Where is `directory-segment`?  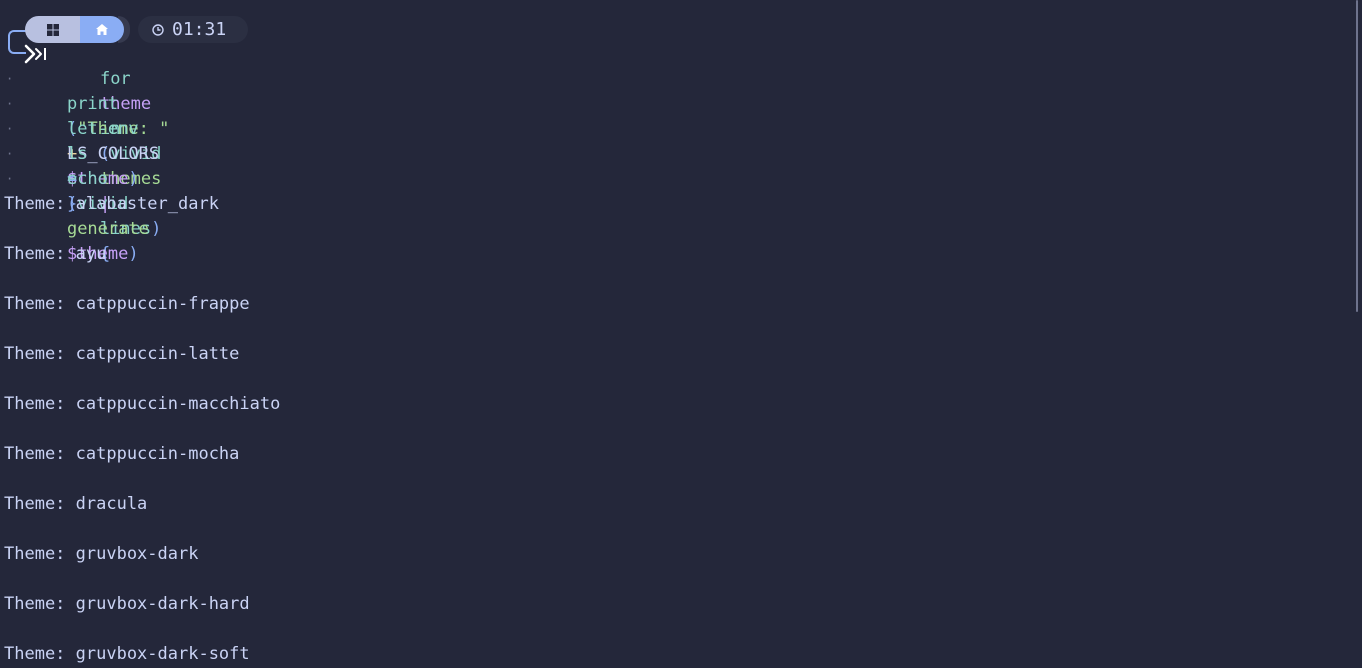
directory-segment is located at coordinates (102, 29).